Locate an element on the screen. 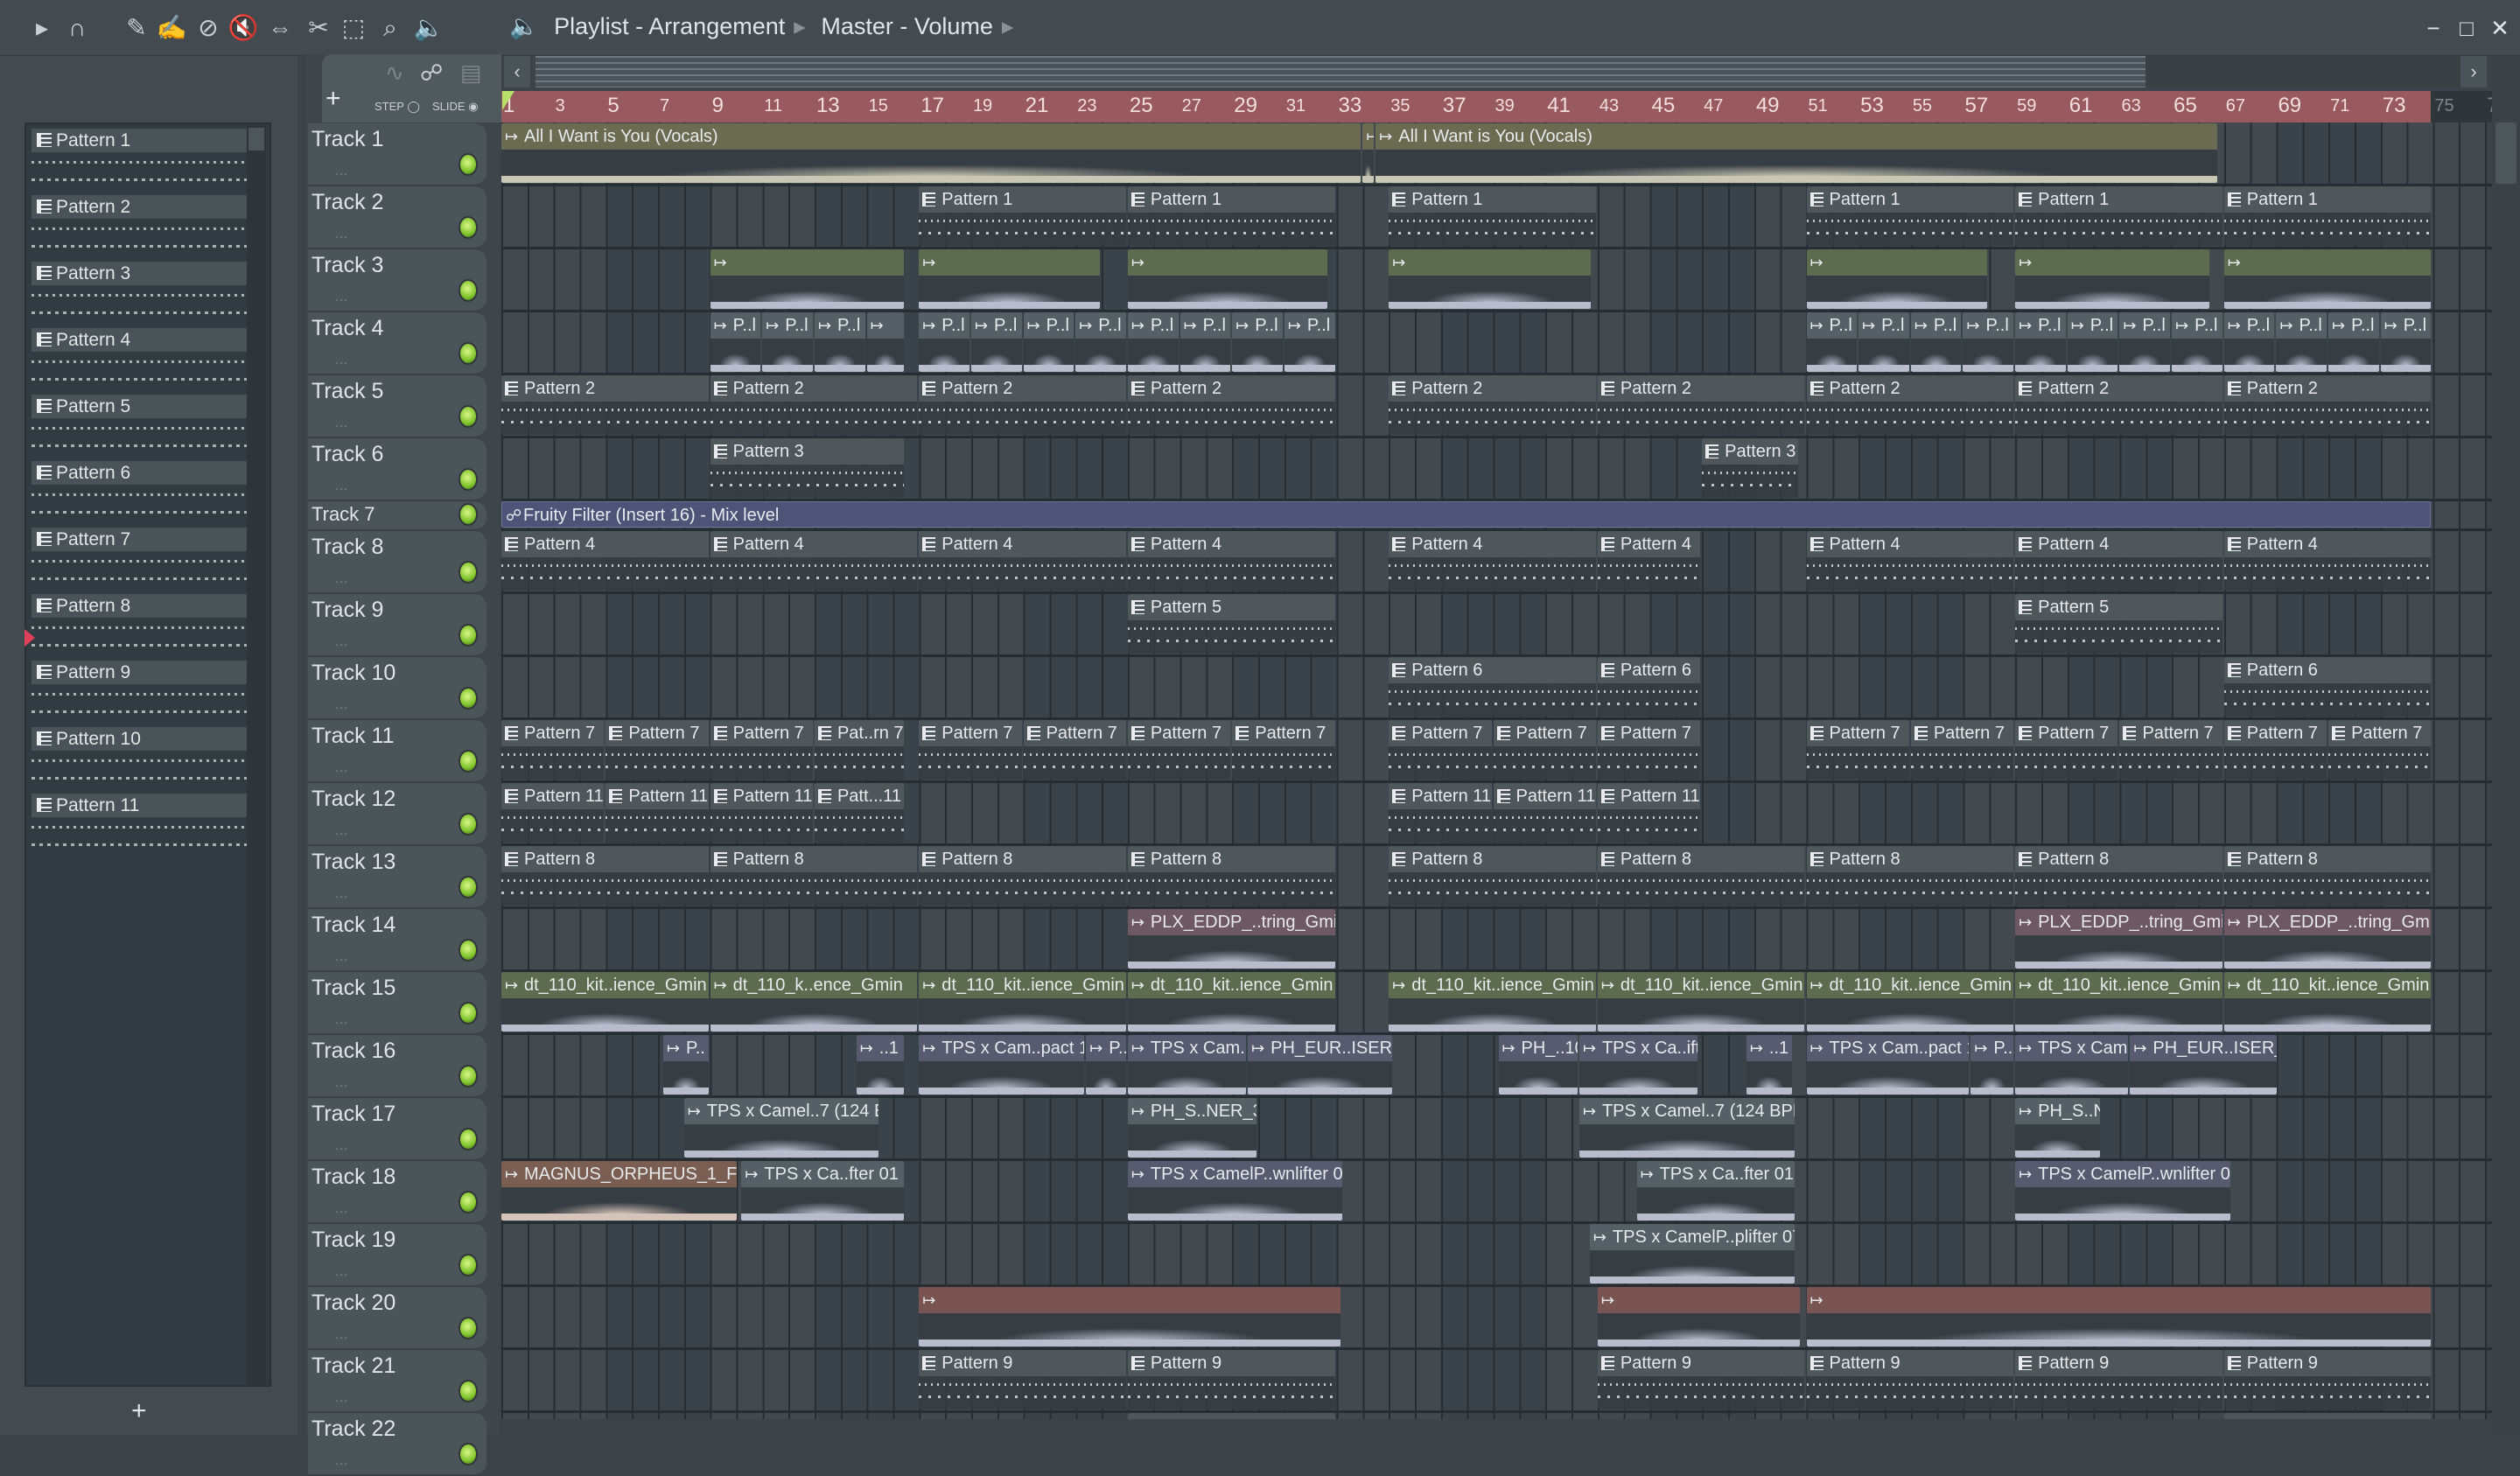  track-name: Track 3 is located at coordinates (347, 265).